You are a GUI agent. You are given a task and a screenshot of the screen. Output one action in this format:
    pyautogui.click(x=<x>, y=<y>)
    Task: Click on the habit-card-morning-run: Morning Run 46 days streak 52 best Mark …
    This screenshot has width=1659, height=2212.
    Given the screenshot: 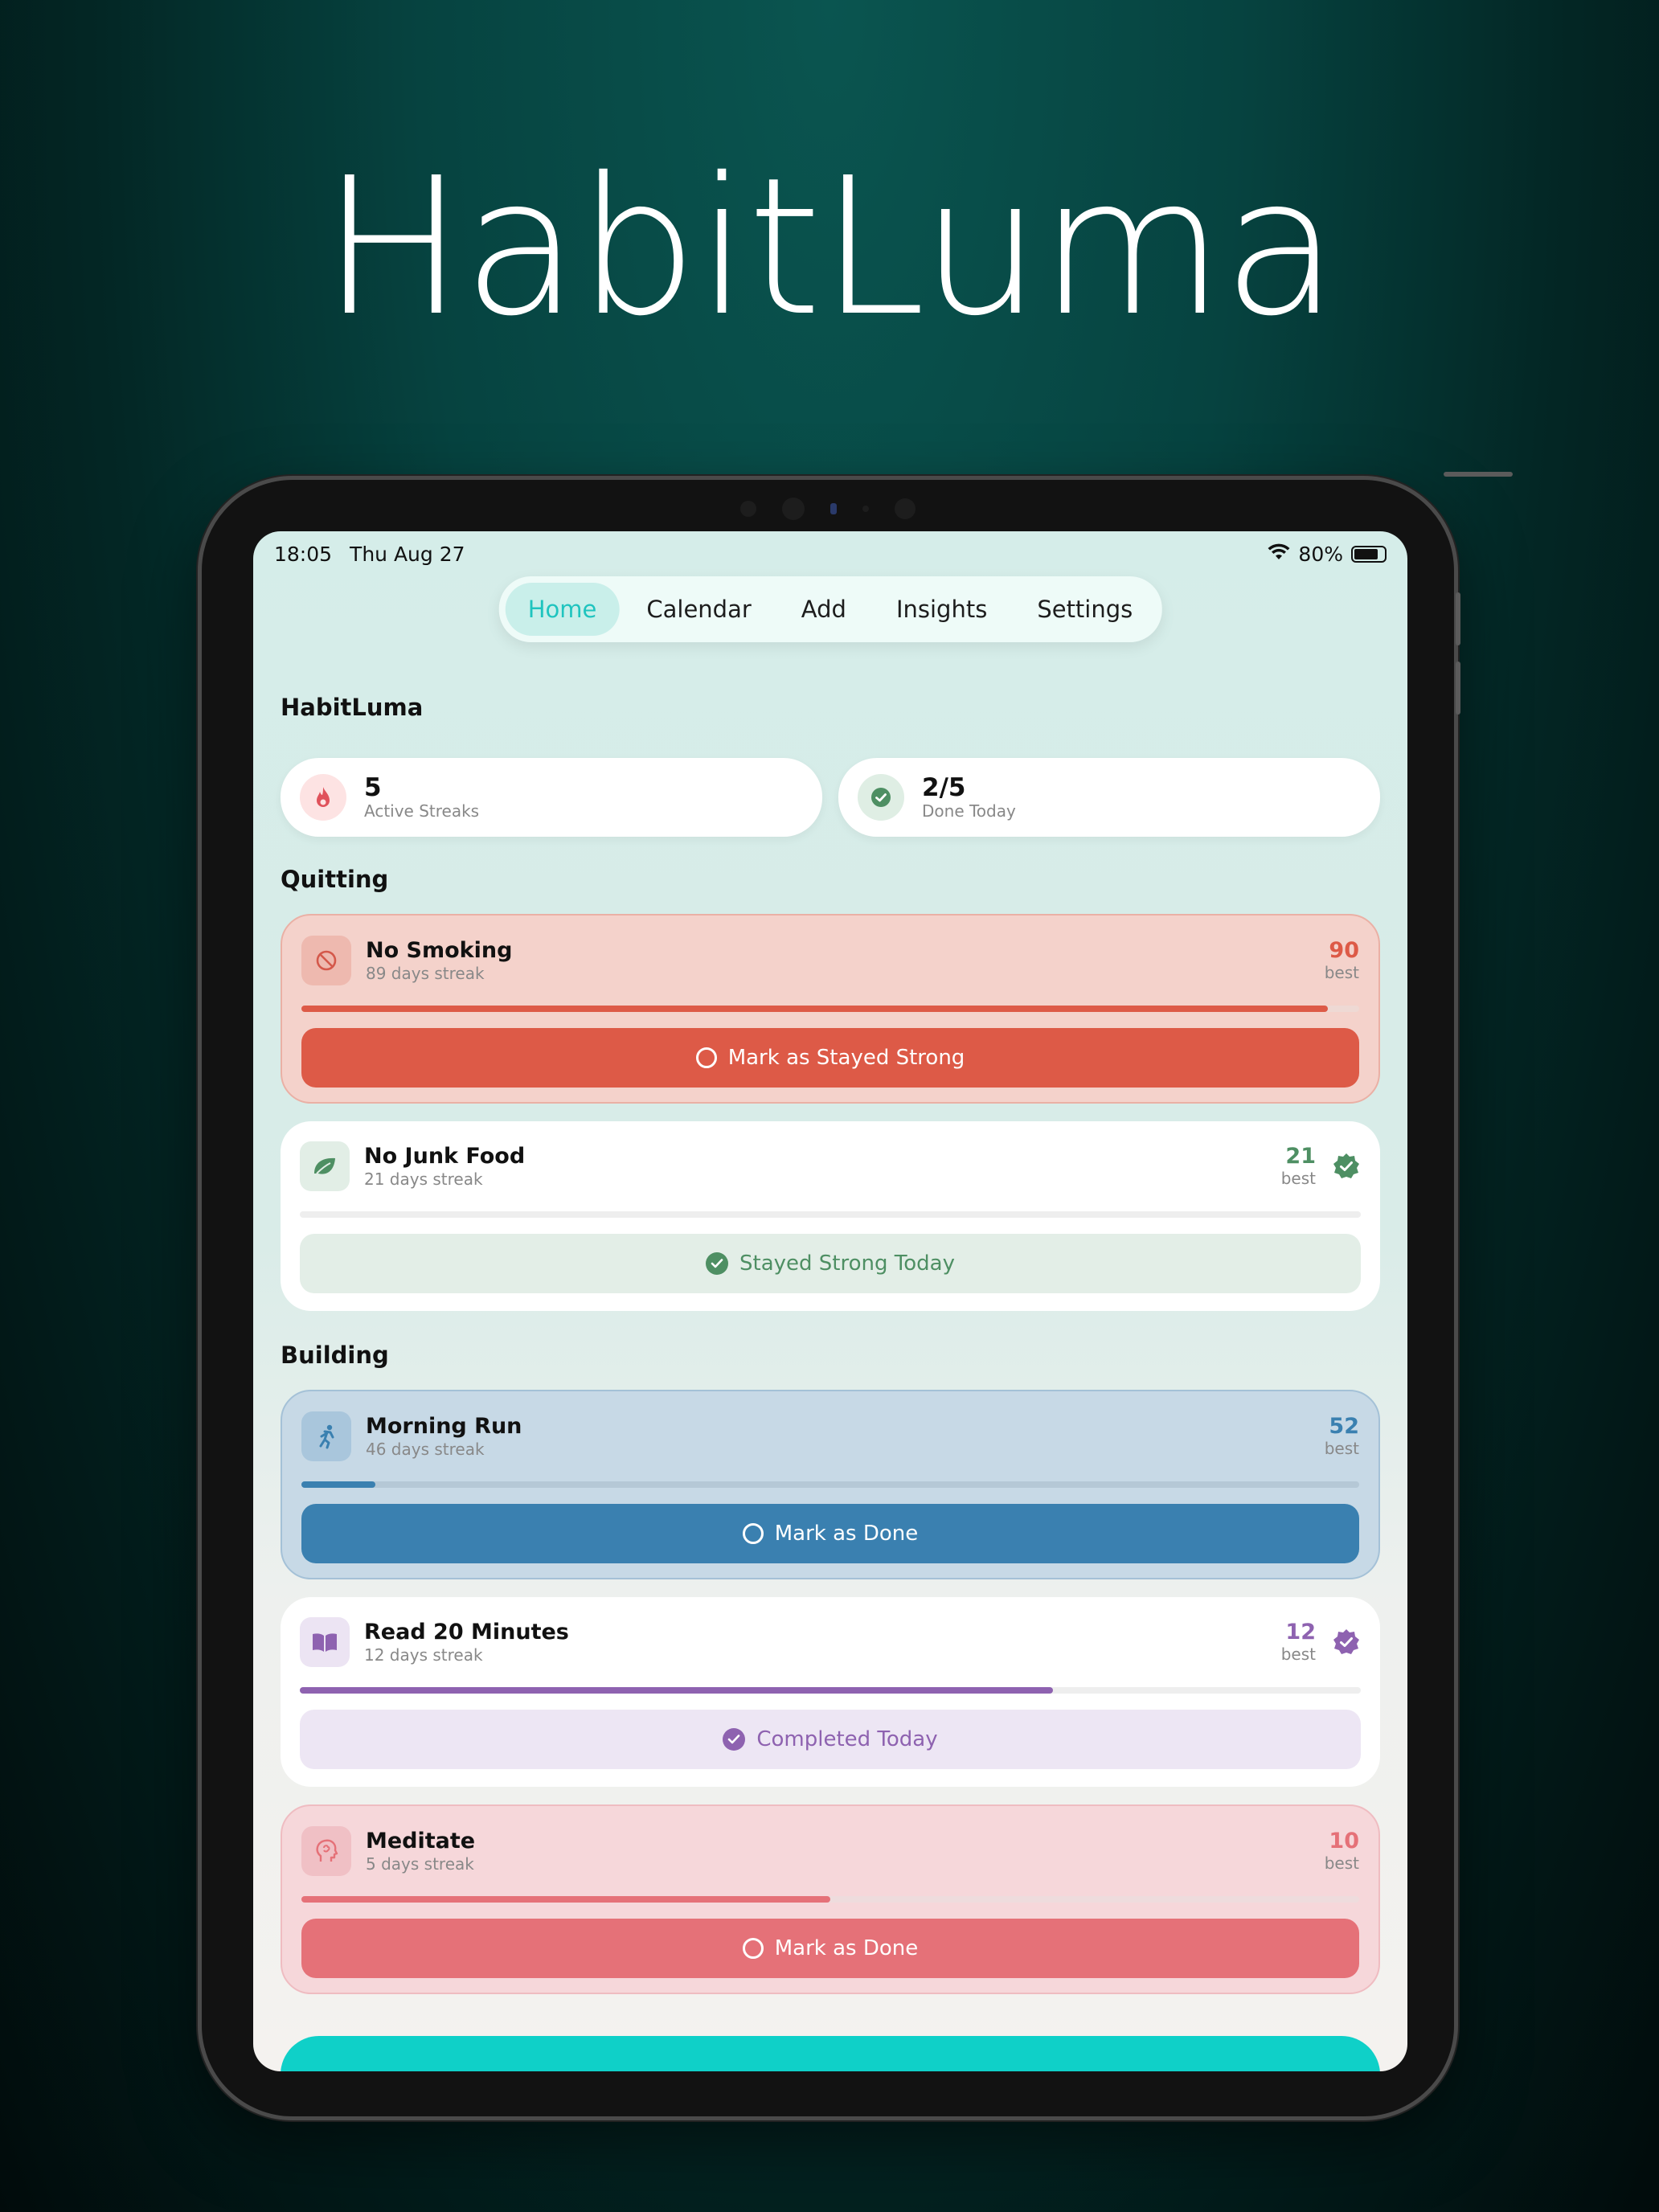 What is the action you would take?
    pyautogui.click(x=830, y=1484)
    